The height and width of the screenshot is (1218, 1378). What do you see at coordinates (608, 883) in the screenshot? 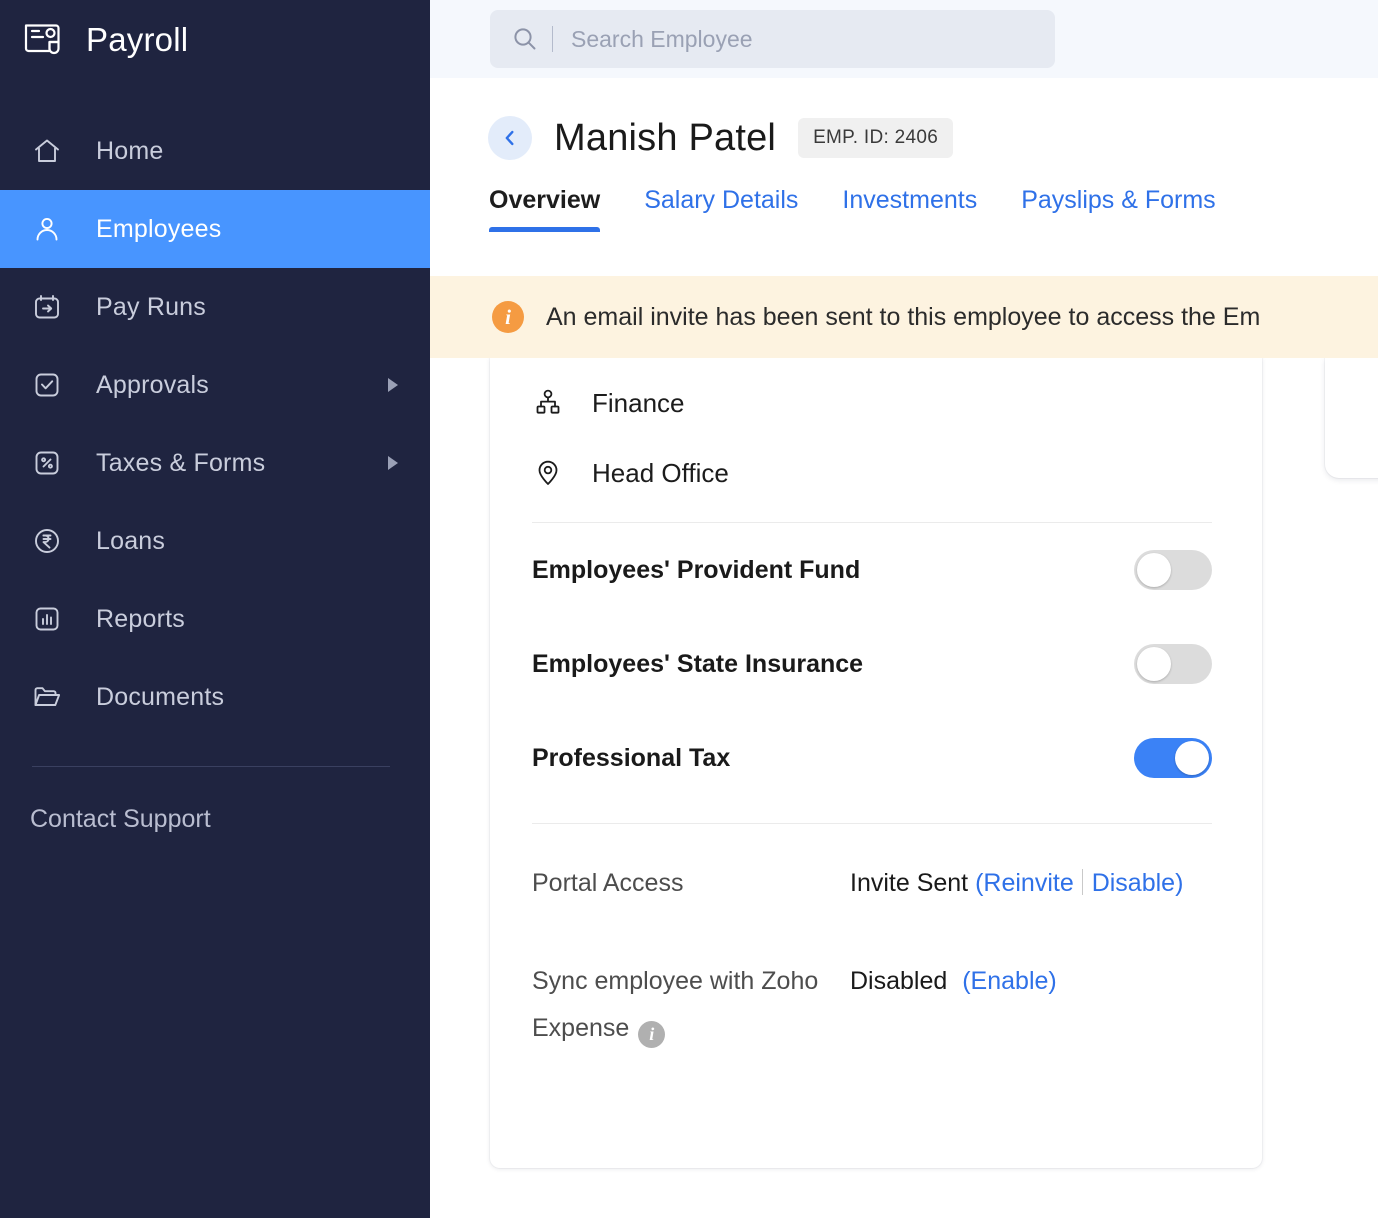
I see `detail-key: Portal Access` at bounding box center [608, 883].